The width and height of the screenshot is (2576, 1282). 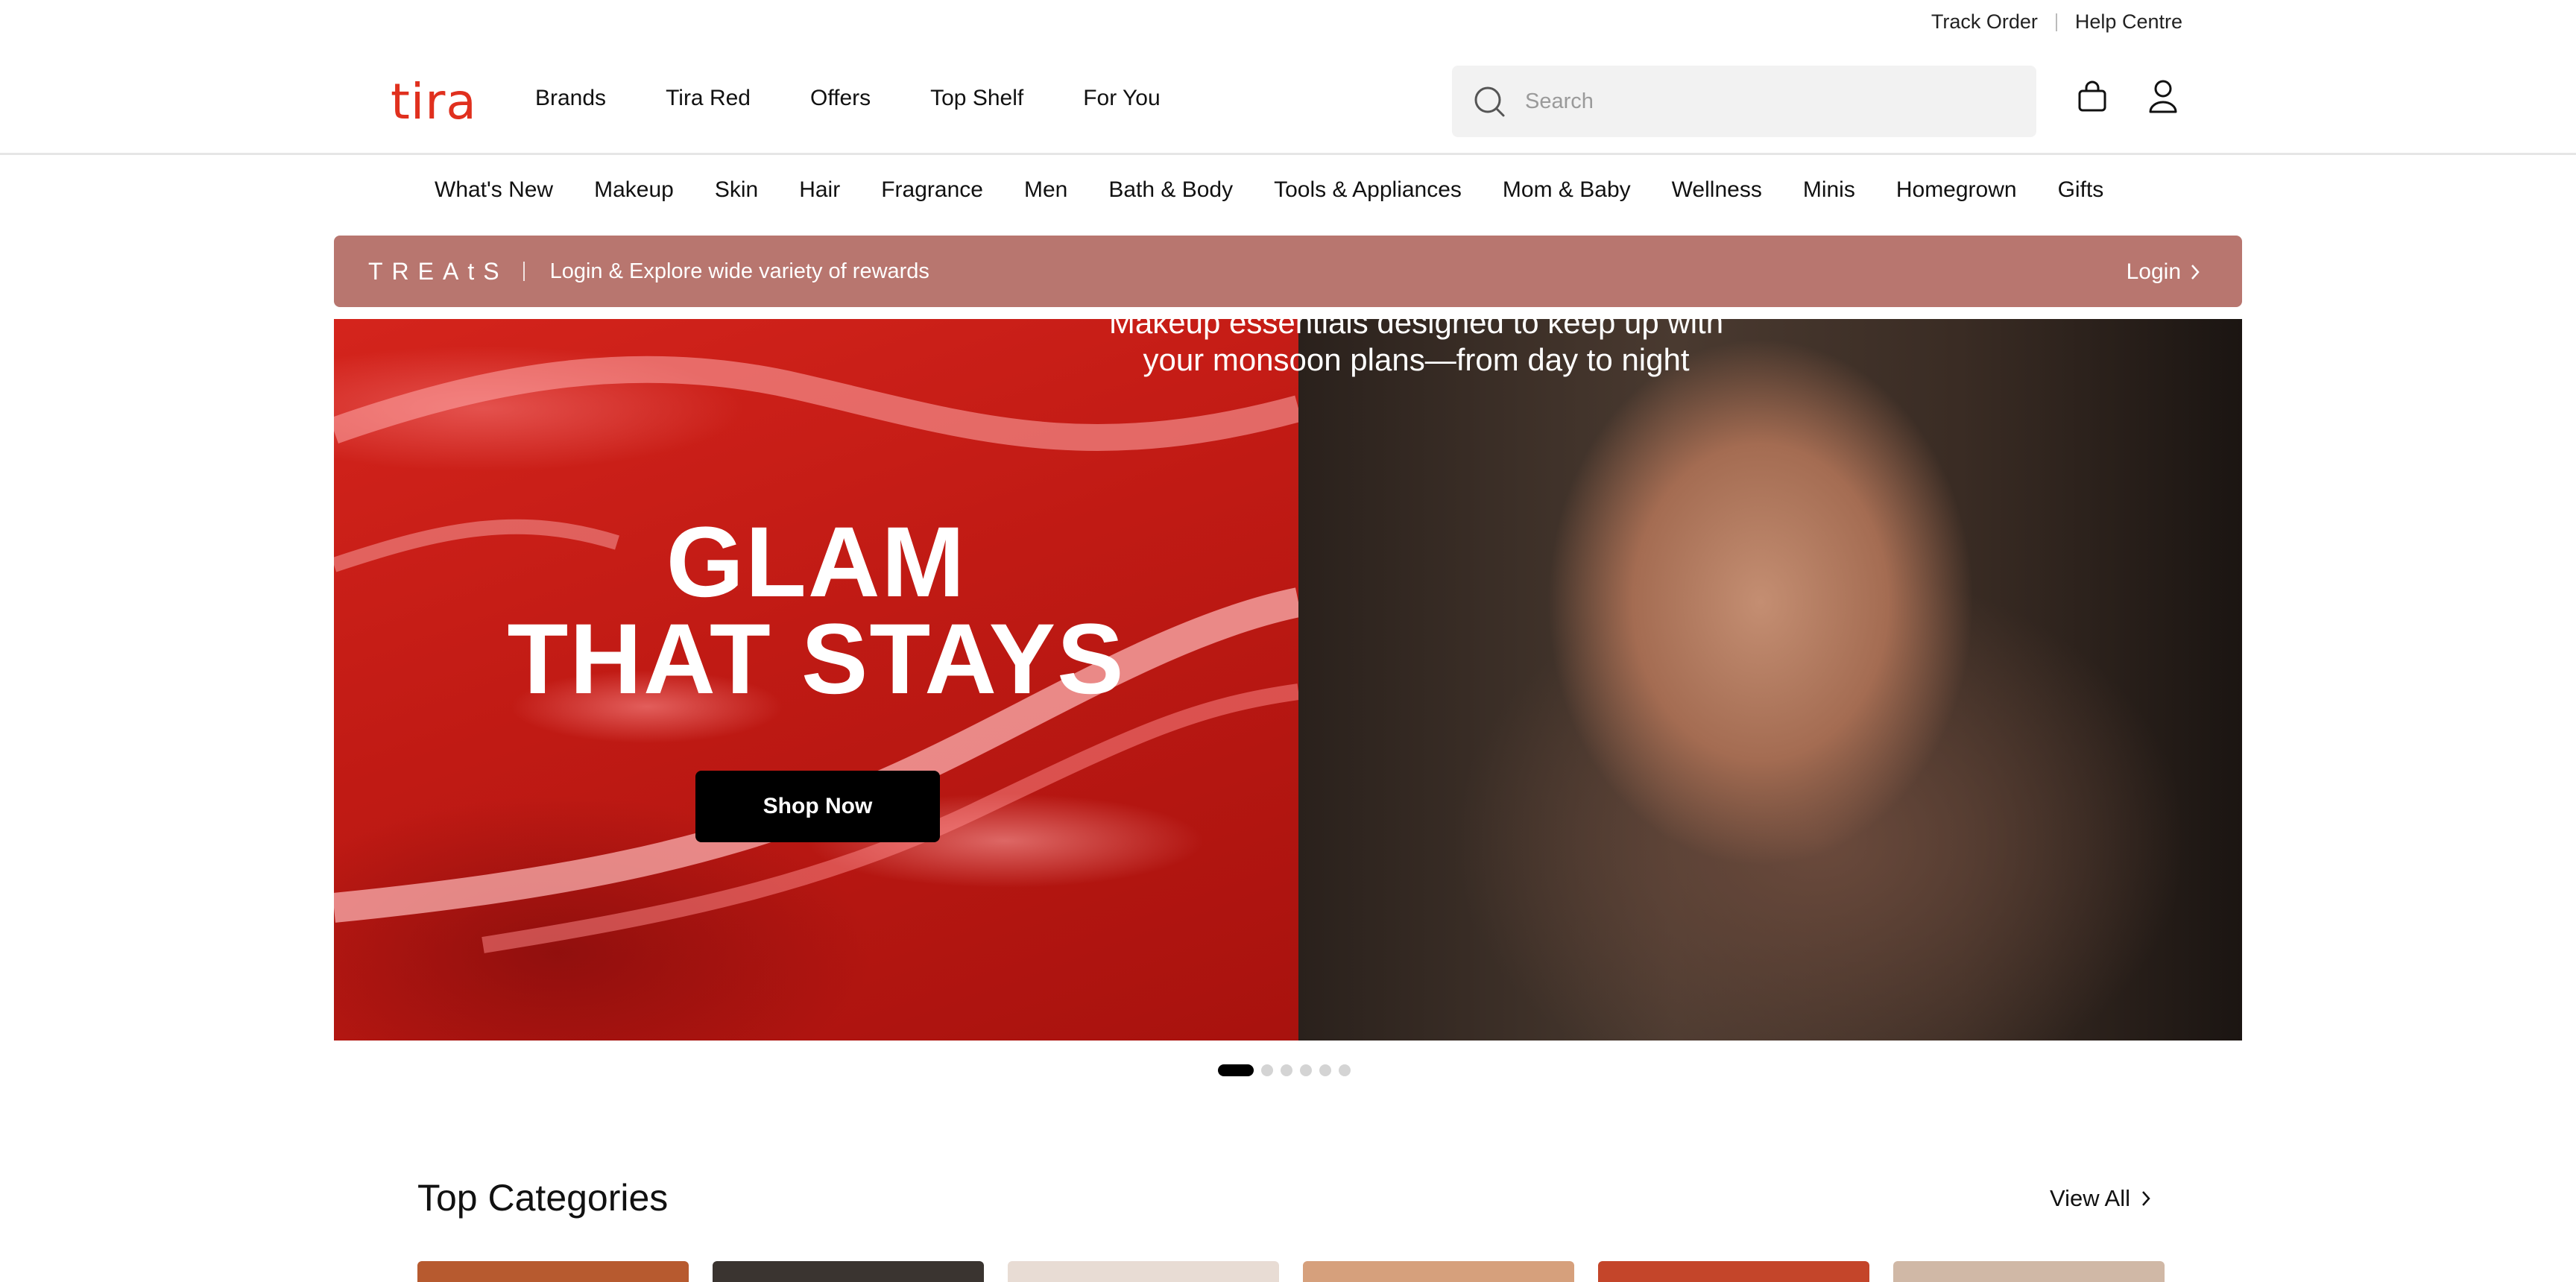 What do you see at coordinates (2128, 22) in the screenshot?
I see `help-centre-link: Help Centre` at bounding box center [2128, 22].